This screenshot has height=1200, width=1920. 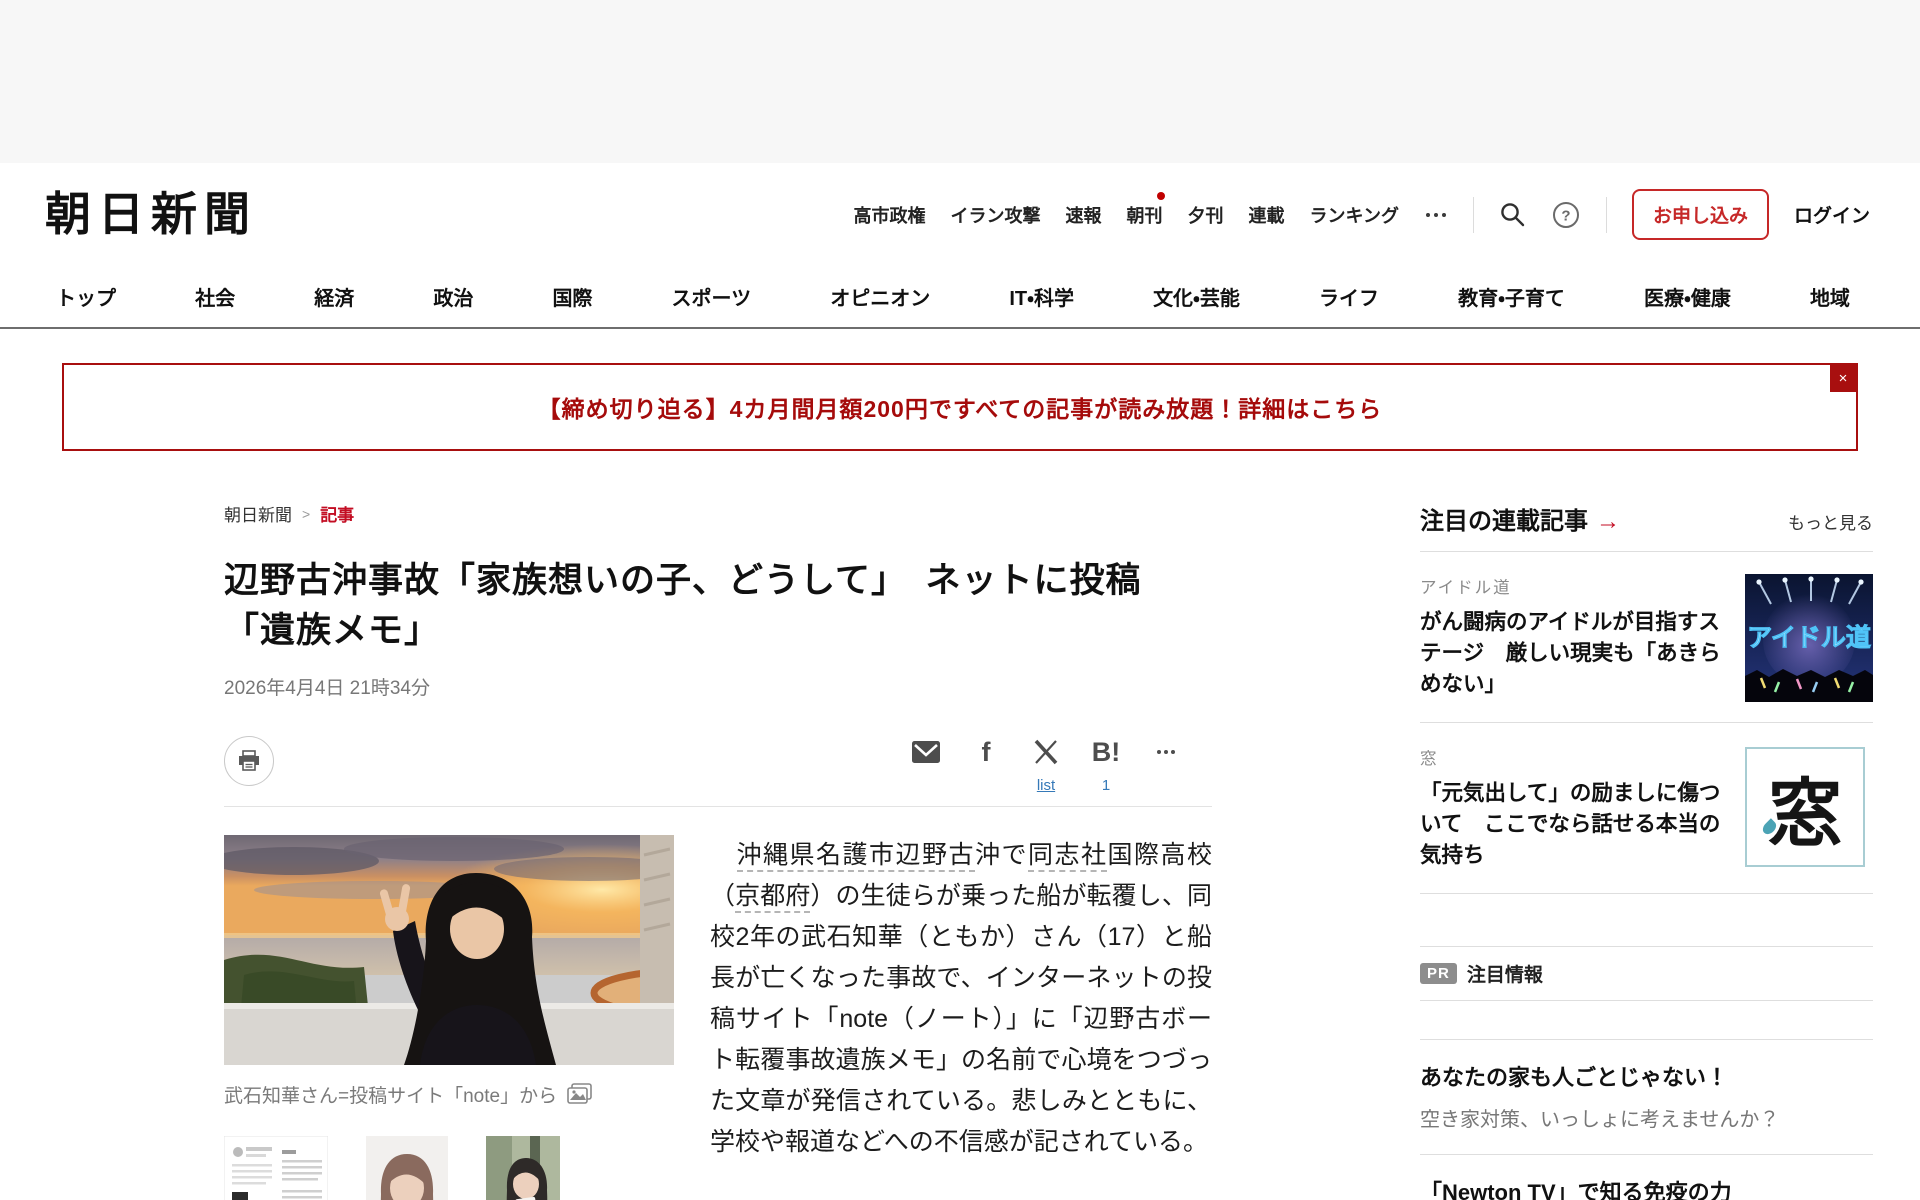 I want to click on body-text, so click(x=723, y=855).